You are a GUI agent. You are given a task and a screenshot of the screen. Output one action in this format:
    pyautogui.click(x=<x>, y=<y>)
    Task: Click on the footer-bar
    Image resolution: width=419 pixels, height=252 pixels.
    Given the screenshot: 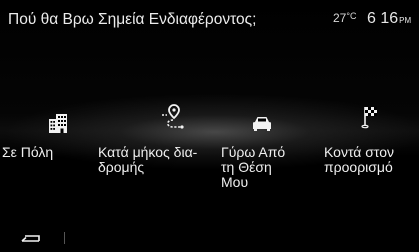 What is the action you would take?
    pyautogui.click(x=209, y=237)
    